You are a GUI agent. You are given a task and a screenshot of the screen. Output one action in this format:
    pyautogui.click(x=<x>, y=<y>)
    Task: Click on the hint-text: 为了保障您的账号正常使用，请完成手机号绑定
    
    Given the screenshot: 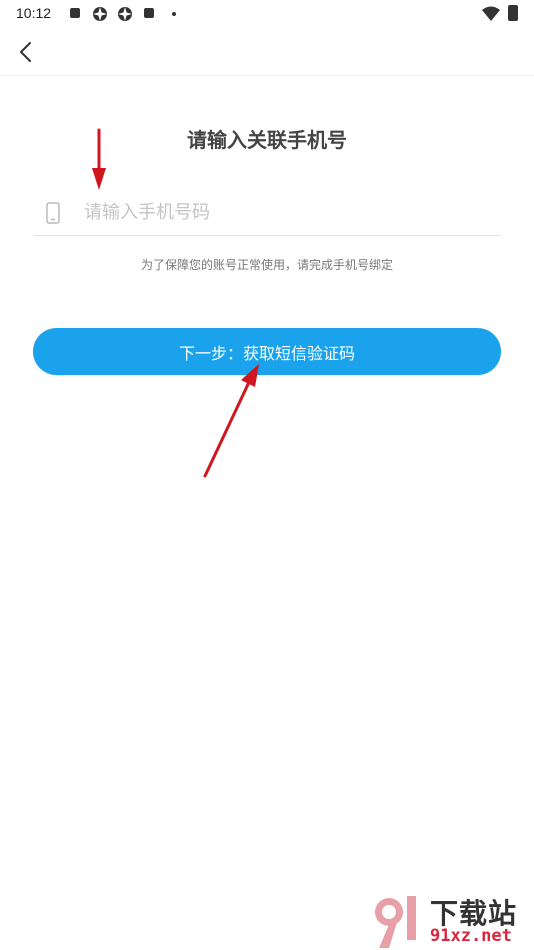 What is the action you would take?
    pyautogui.click(x=266, y=265)
    